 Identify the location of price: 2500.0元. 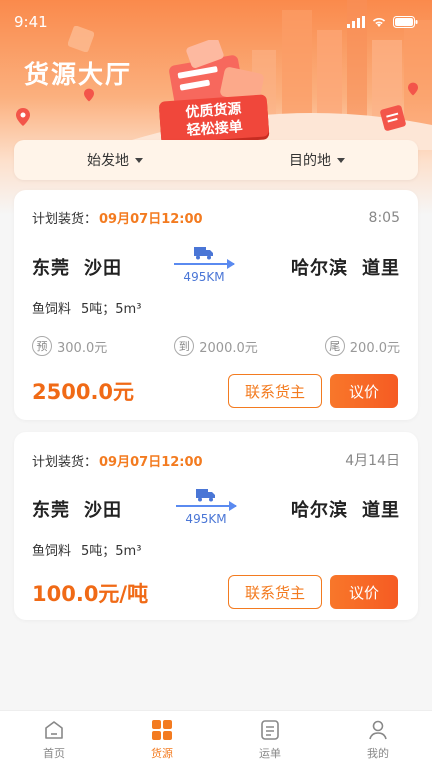
(83, 392).